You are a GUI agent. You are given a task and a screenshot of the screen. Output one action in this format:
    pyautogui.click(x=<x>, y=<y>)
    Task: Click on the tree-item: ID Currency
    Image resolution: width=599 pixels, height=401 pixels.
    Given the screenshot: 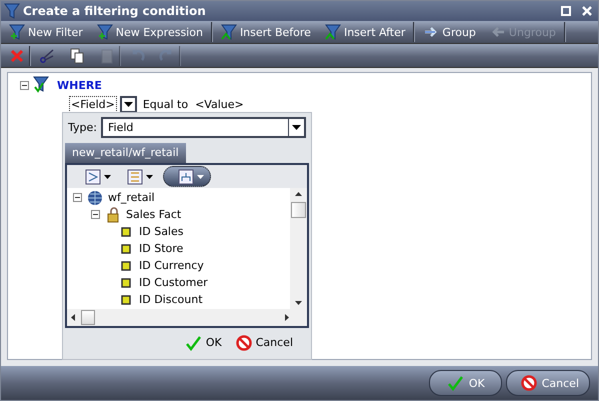 What is the action you would take?
    pyautogui.click(x=171, y=265)
    